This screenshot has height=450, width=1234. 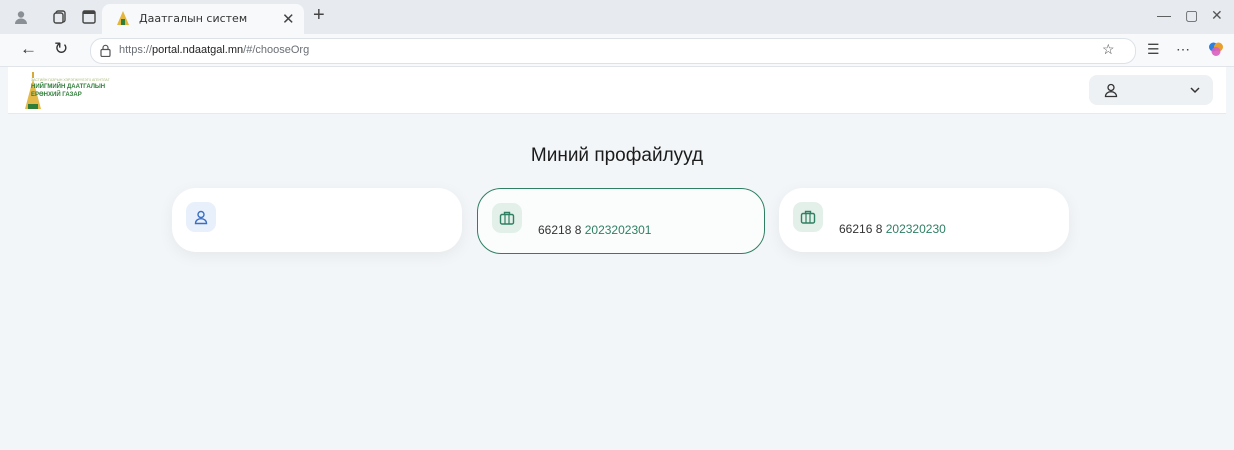 I want to click on lock-icon, so click(x=105, y=53).